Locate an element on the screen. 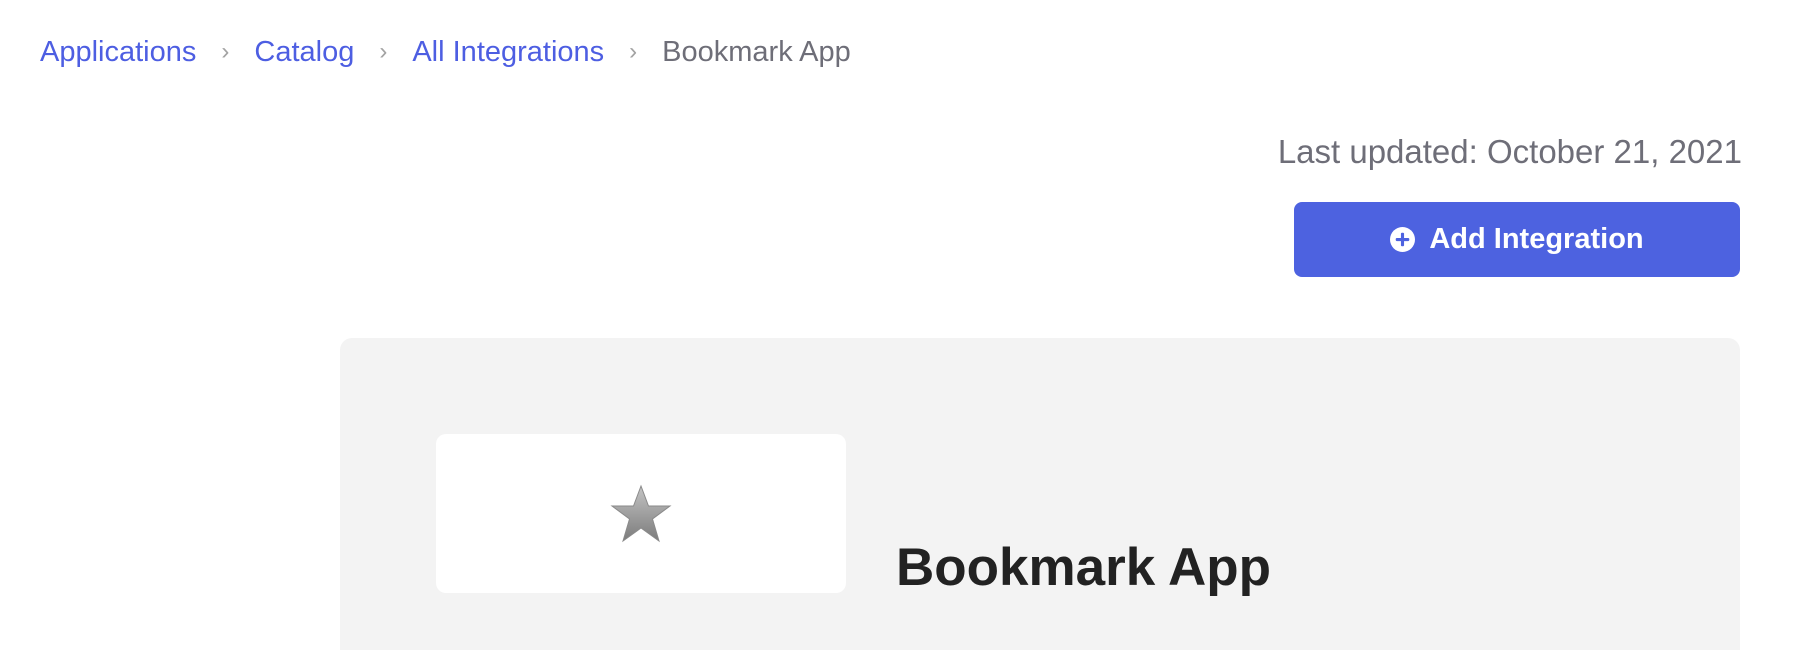  add-integration-label: Add Integration is located at coordinates (1536, 239).